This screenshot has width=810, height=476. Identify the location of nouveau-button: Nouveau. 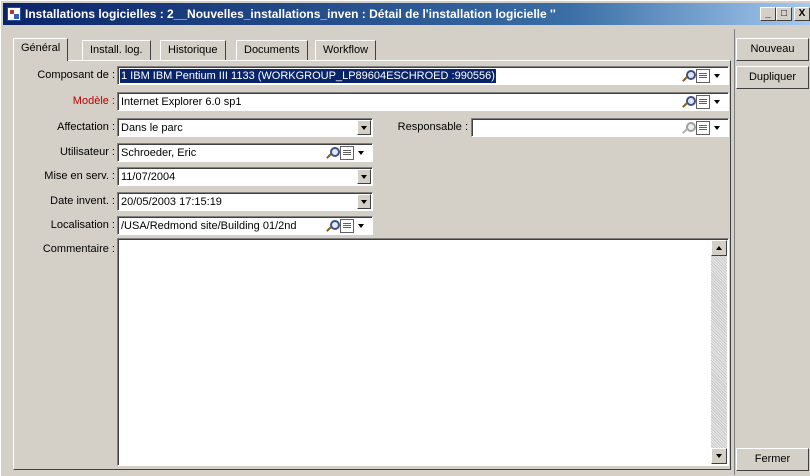
(772, 49).